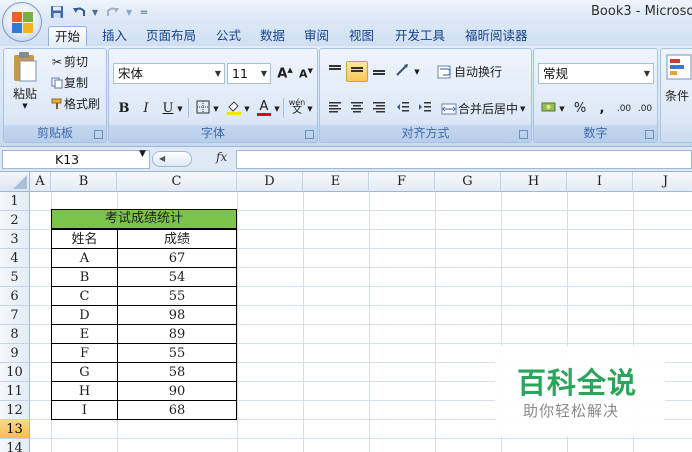 The height and width of the screenshot is (452, 692). What do you see at coordinates (84, 240) in the screenshot?
I see `header-cell-name: 姓名` at bounding box center [84, 240].